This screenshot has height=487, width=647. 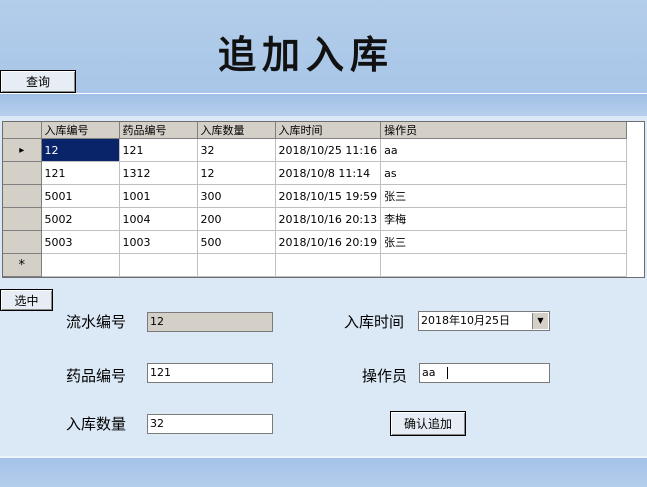 What do you see at coordinates (540, 321) in the screenshot?
I see `chevron-down-icon: ▼` at bounding box center [540, 321].